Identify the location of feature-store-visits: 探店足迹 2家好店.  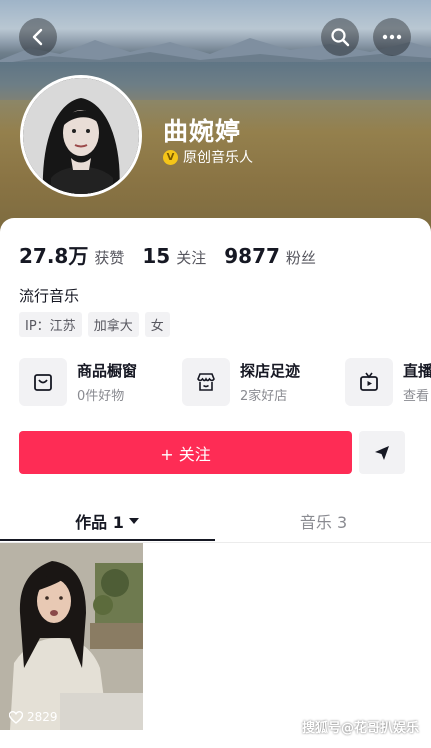
(241, 382).